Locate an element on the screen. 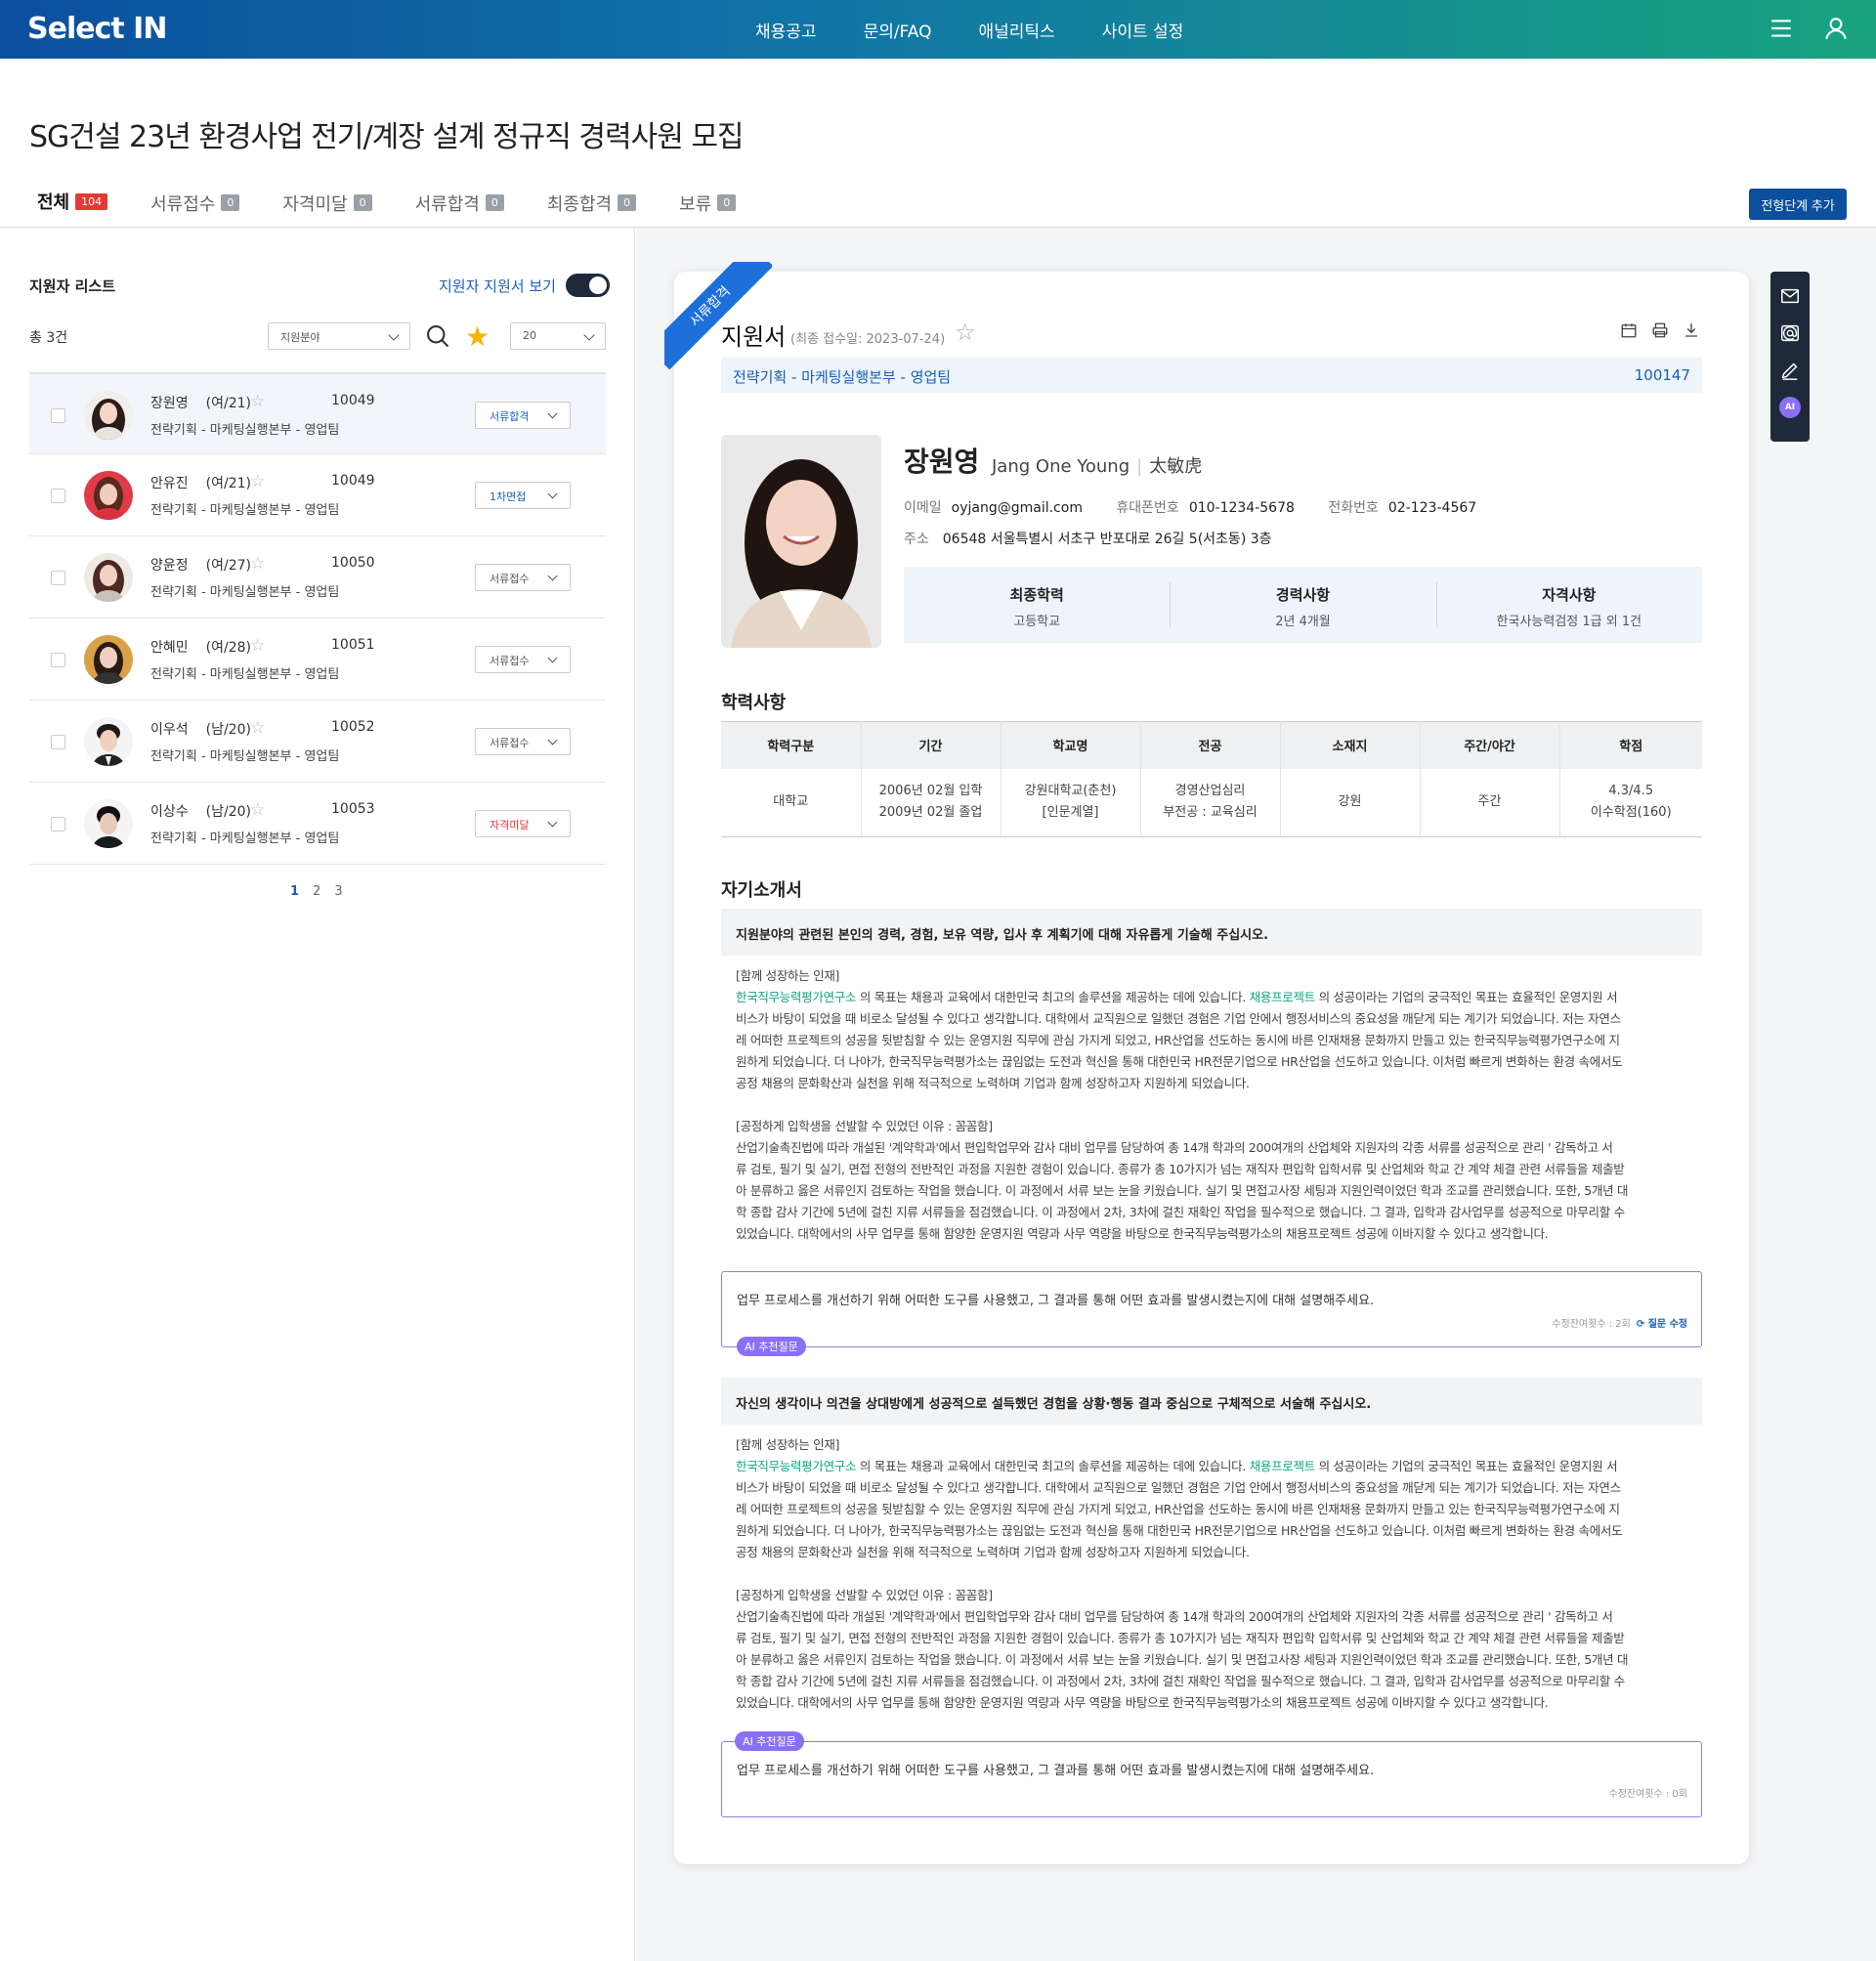  tab-label: 보류 is located at coordinates (695, 204).